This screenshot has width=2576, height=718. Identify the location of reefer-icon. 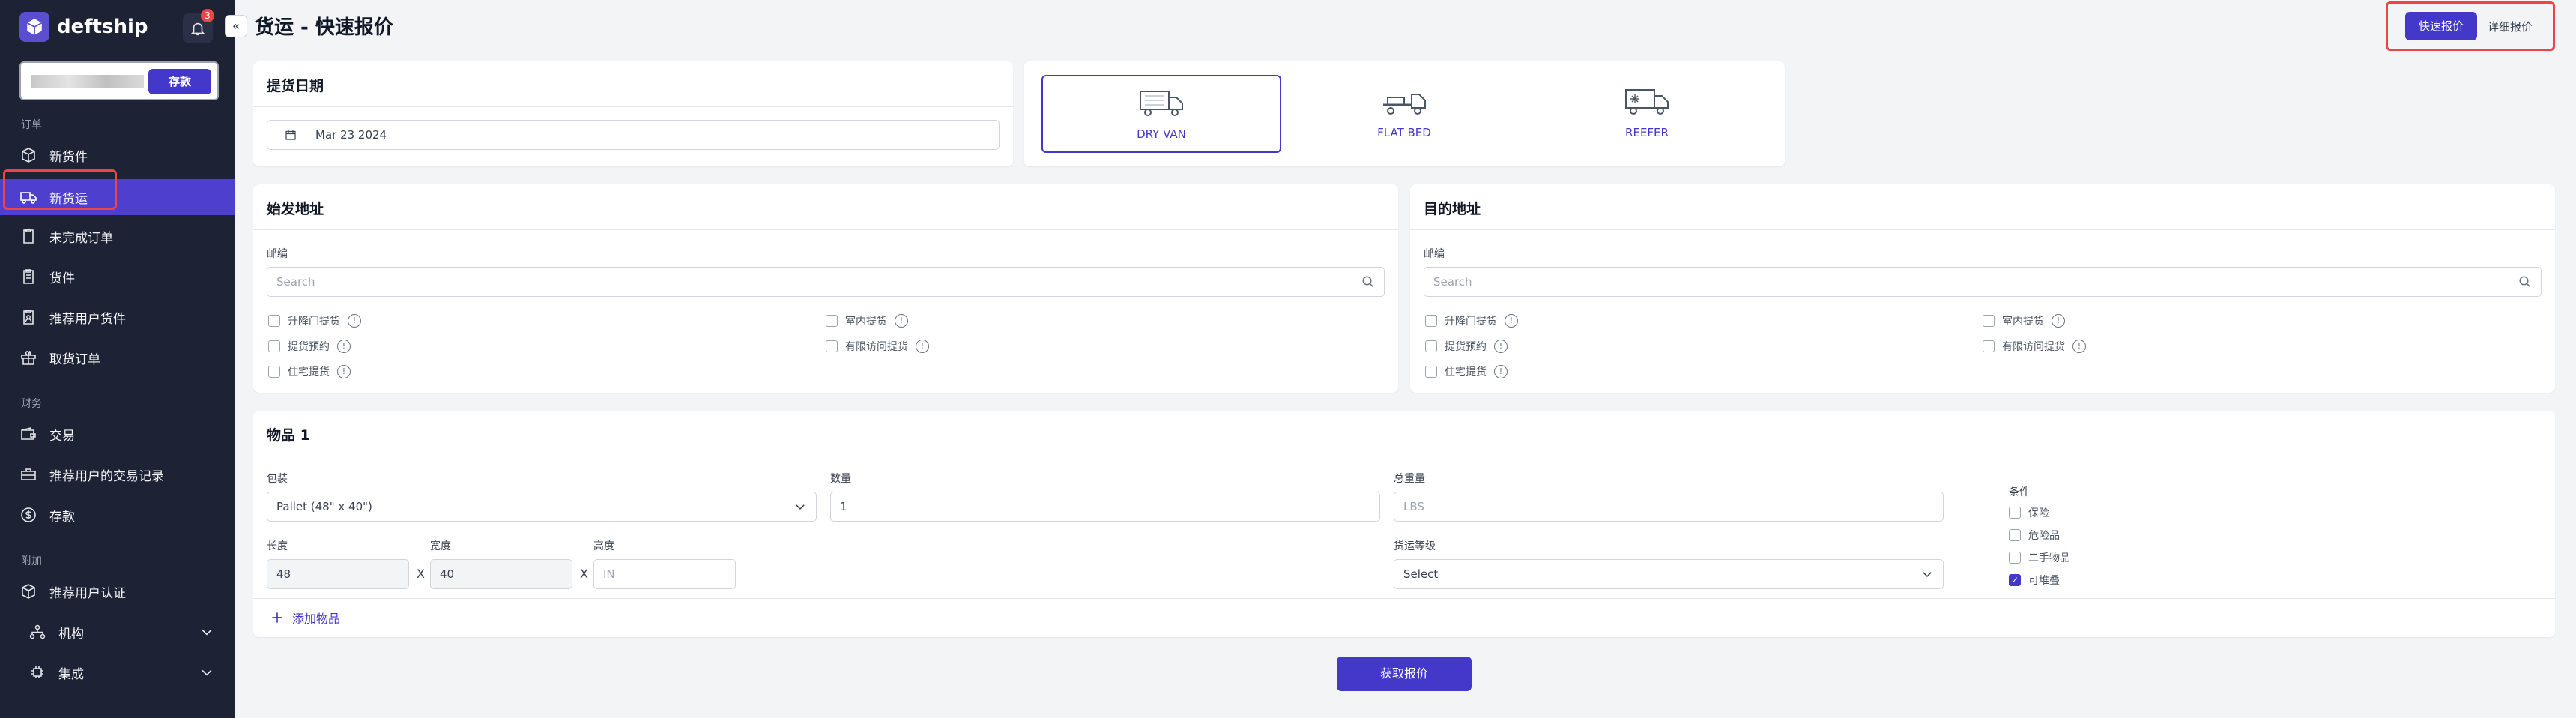
(1647, 102).